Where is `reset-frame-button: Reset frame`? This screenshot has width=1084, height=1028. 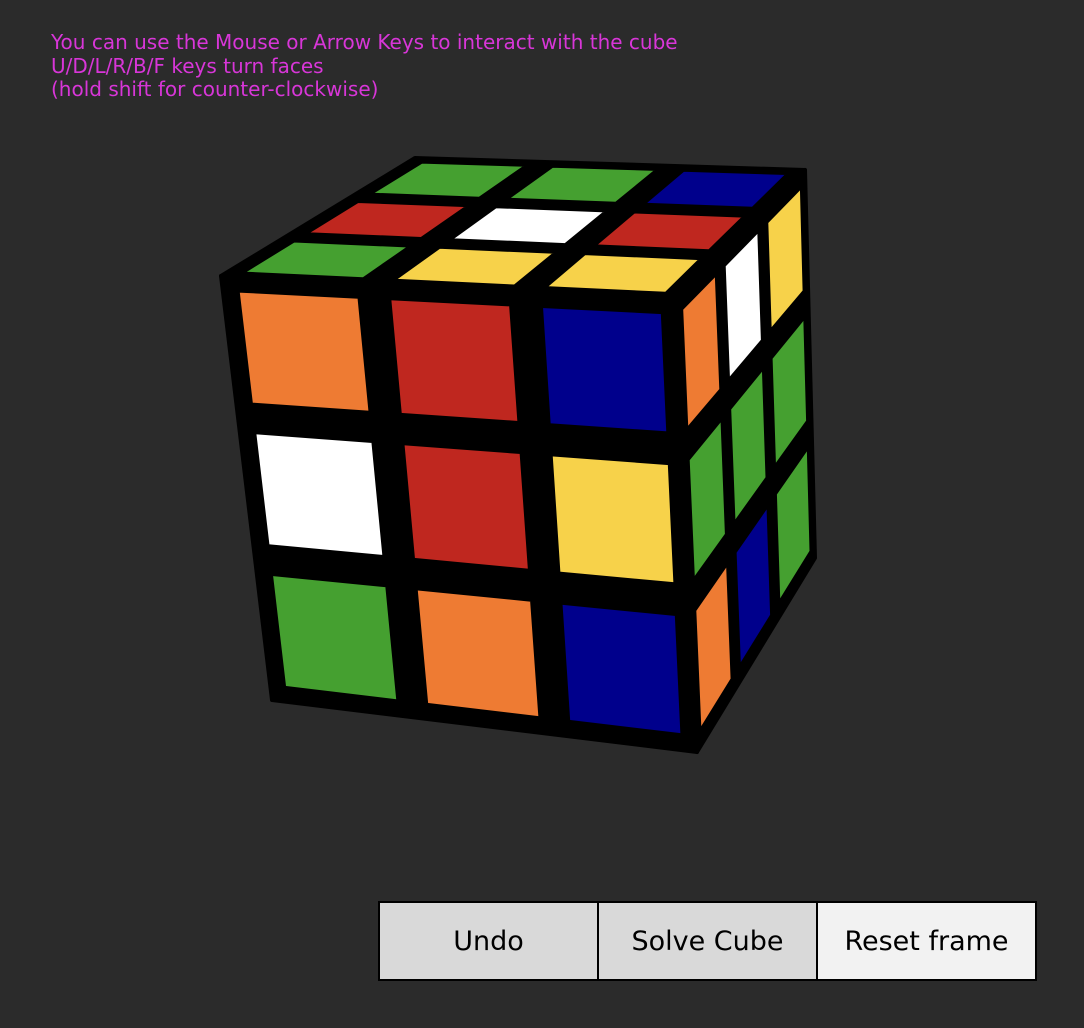 reset-frame-button: Reset frame is located at coordinates (926, 941).